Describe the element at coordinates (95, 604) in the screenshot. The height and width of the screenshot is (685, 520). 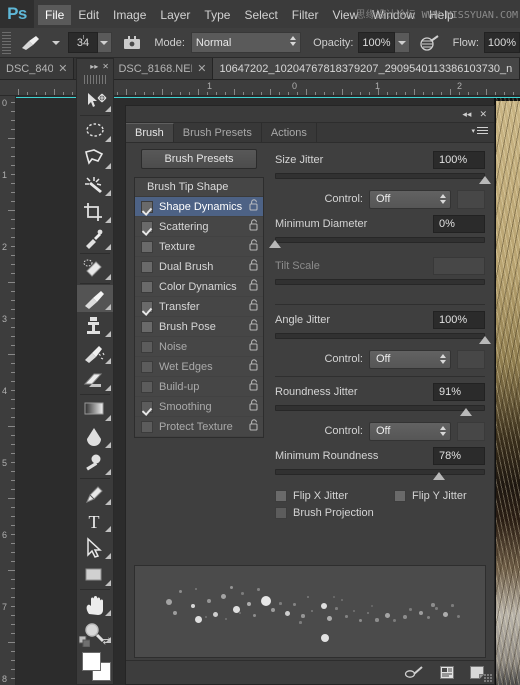
I see `hand-tool` at that location.